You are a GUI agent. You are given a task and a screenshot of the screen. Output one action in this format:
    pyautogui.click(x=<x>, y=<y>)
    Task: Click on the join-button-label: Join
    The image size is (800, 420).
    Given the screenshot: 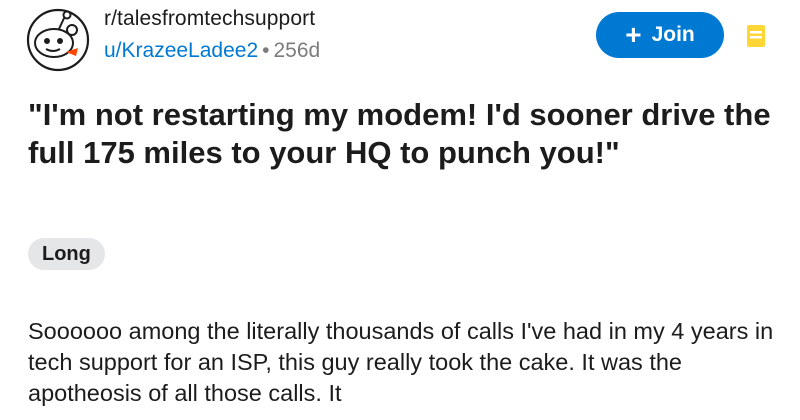 What is the action you would take?
    pyautogui.click(x=673, y=34)
    